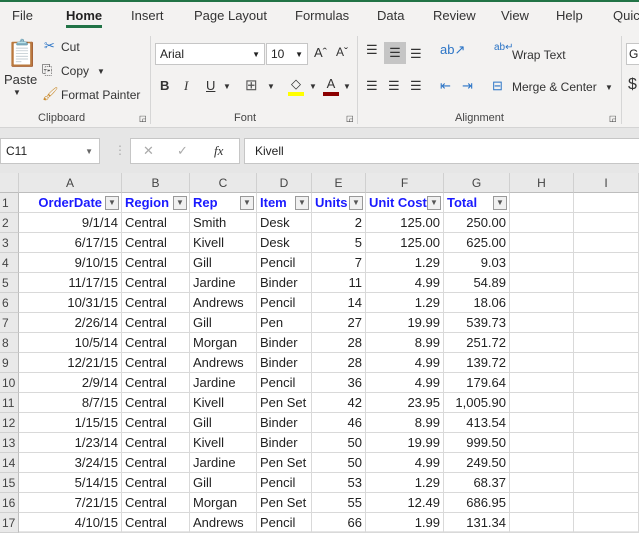 The width and height of the screenshot is (639, 533). Describe the element at coordinates (271, 86) in the screenshot. I see `borders-dropdown-icon: ▼` at that location.